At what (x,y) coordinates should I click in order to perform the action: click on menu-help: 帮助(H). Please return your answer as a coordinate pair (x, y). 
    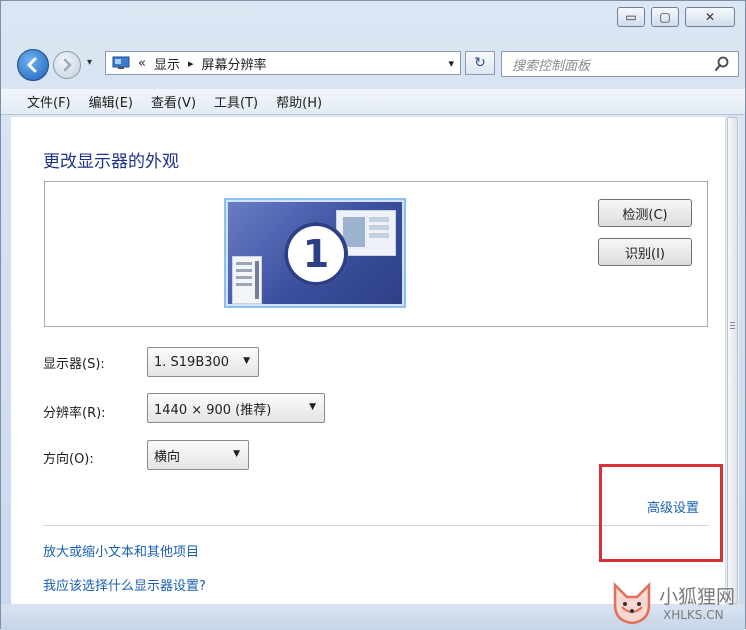
    Looking at the image, I should click on (299, 101).